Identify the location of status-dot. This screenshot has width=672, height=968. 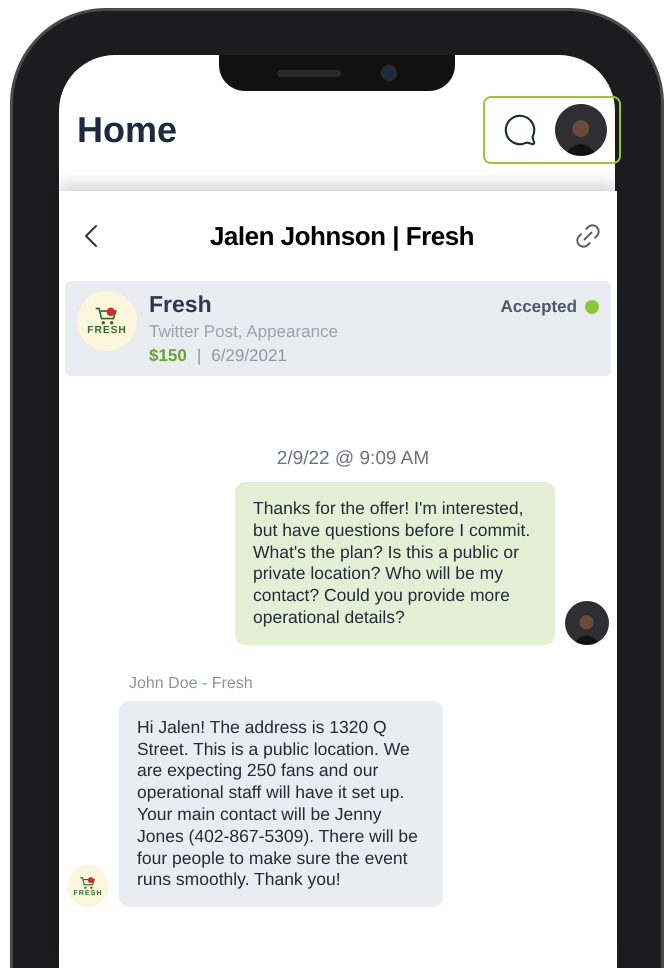
(592, 307).